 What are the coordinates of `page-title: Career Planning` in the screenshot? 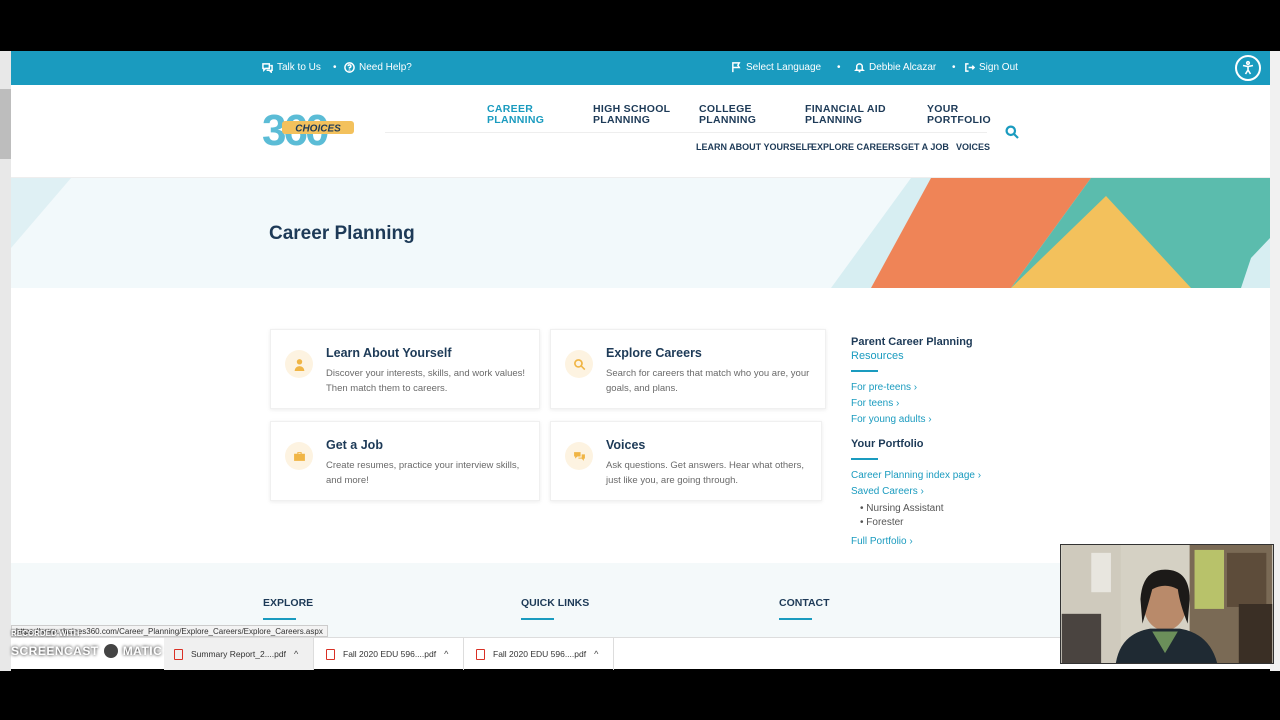 It's located at (342, 233).